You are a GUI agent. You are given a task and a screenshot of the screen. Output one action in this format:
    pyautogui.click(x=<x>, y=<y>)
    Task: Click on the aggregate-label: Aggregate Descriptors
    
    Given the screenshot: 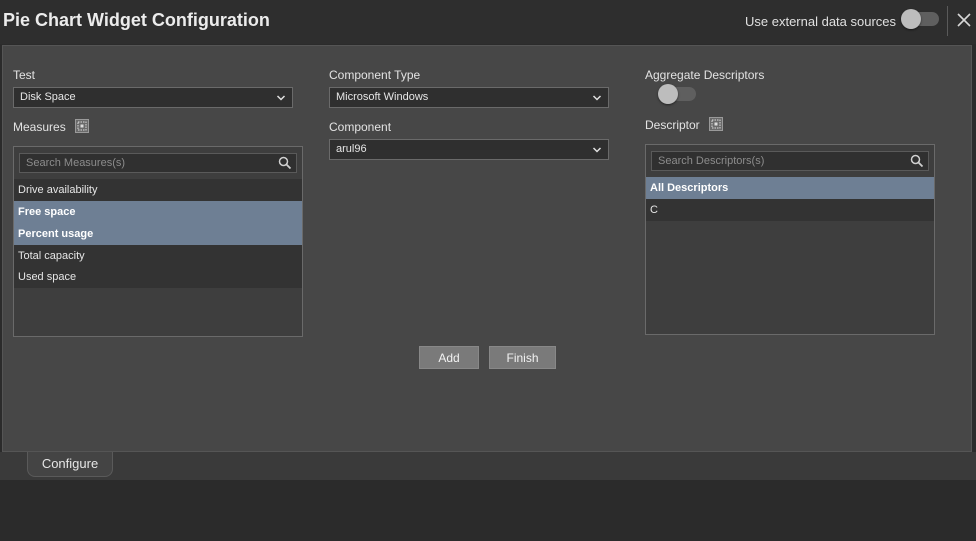 What is the action you would take?
    pyautogui.click(x=705, y=75)
    